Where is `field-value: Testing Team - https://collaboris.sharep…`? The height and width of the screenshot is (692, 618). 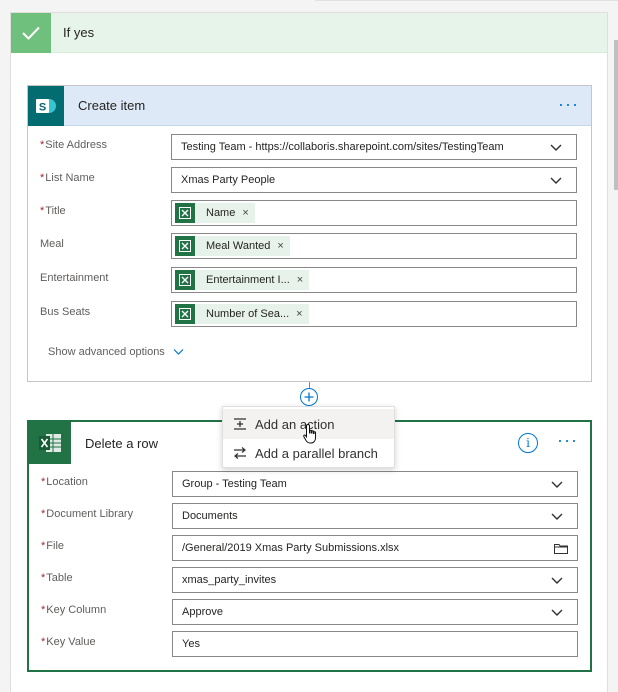
field-value: Testing Team - https://collaboris.sharep… is located at coordinates (342, 147).